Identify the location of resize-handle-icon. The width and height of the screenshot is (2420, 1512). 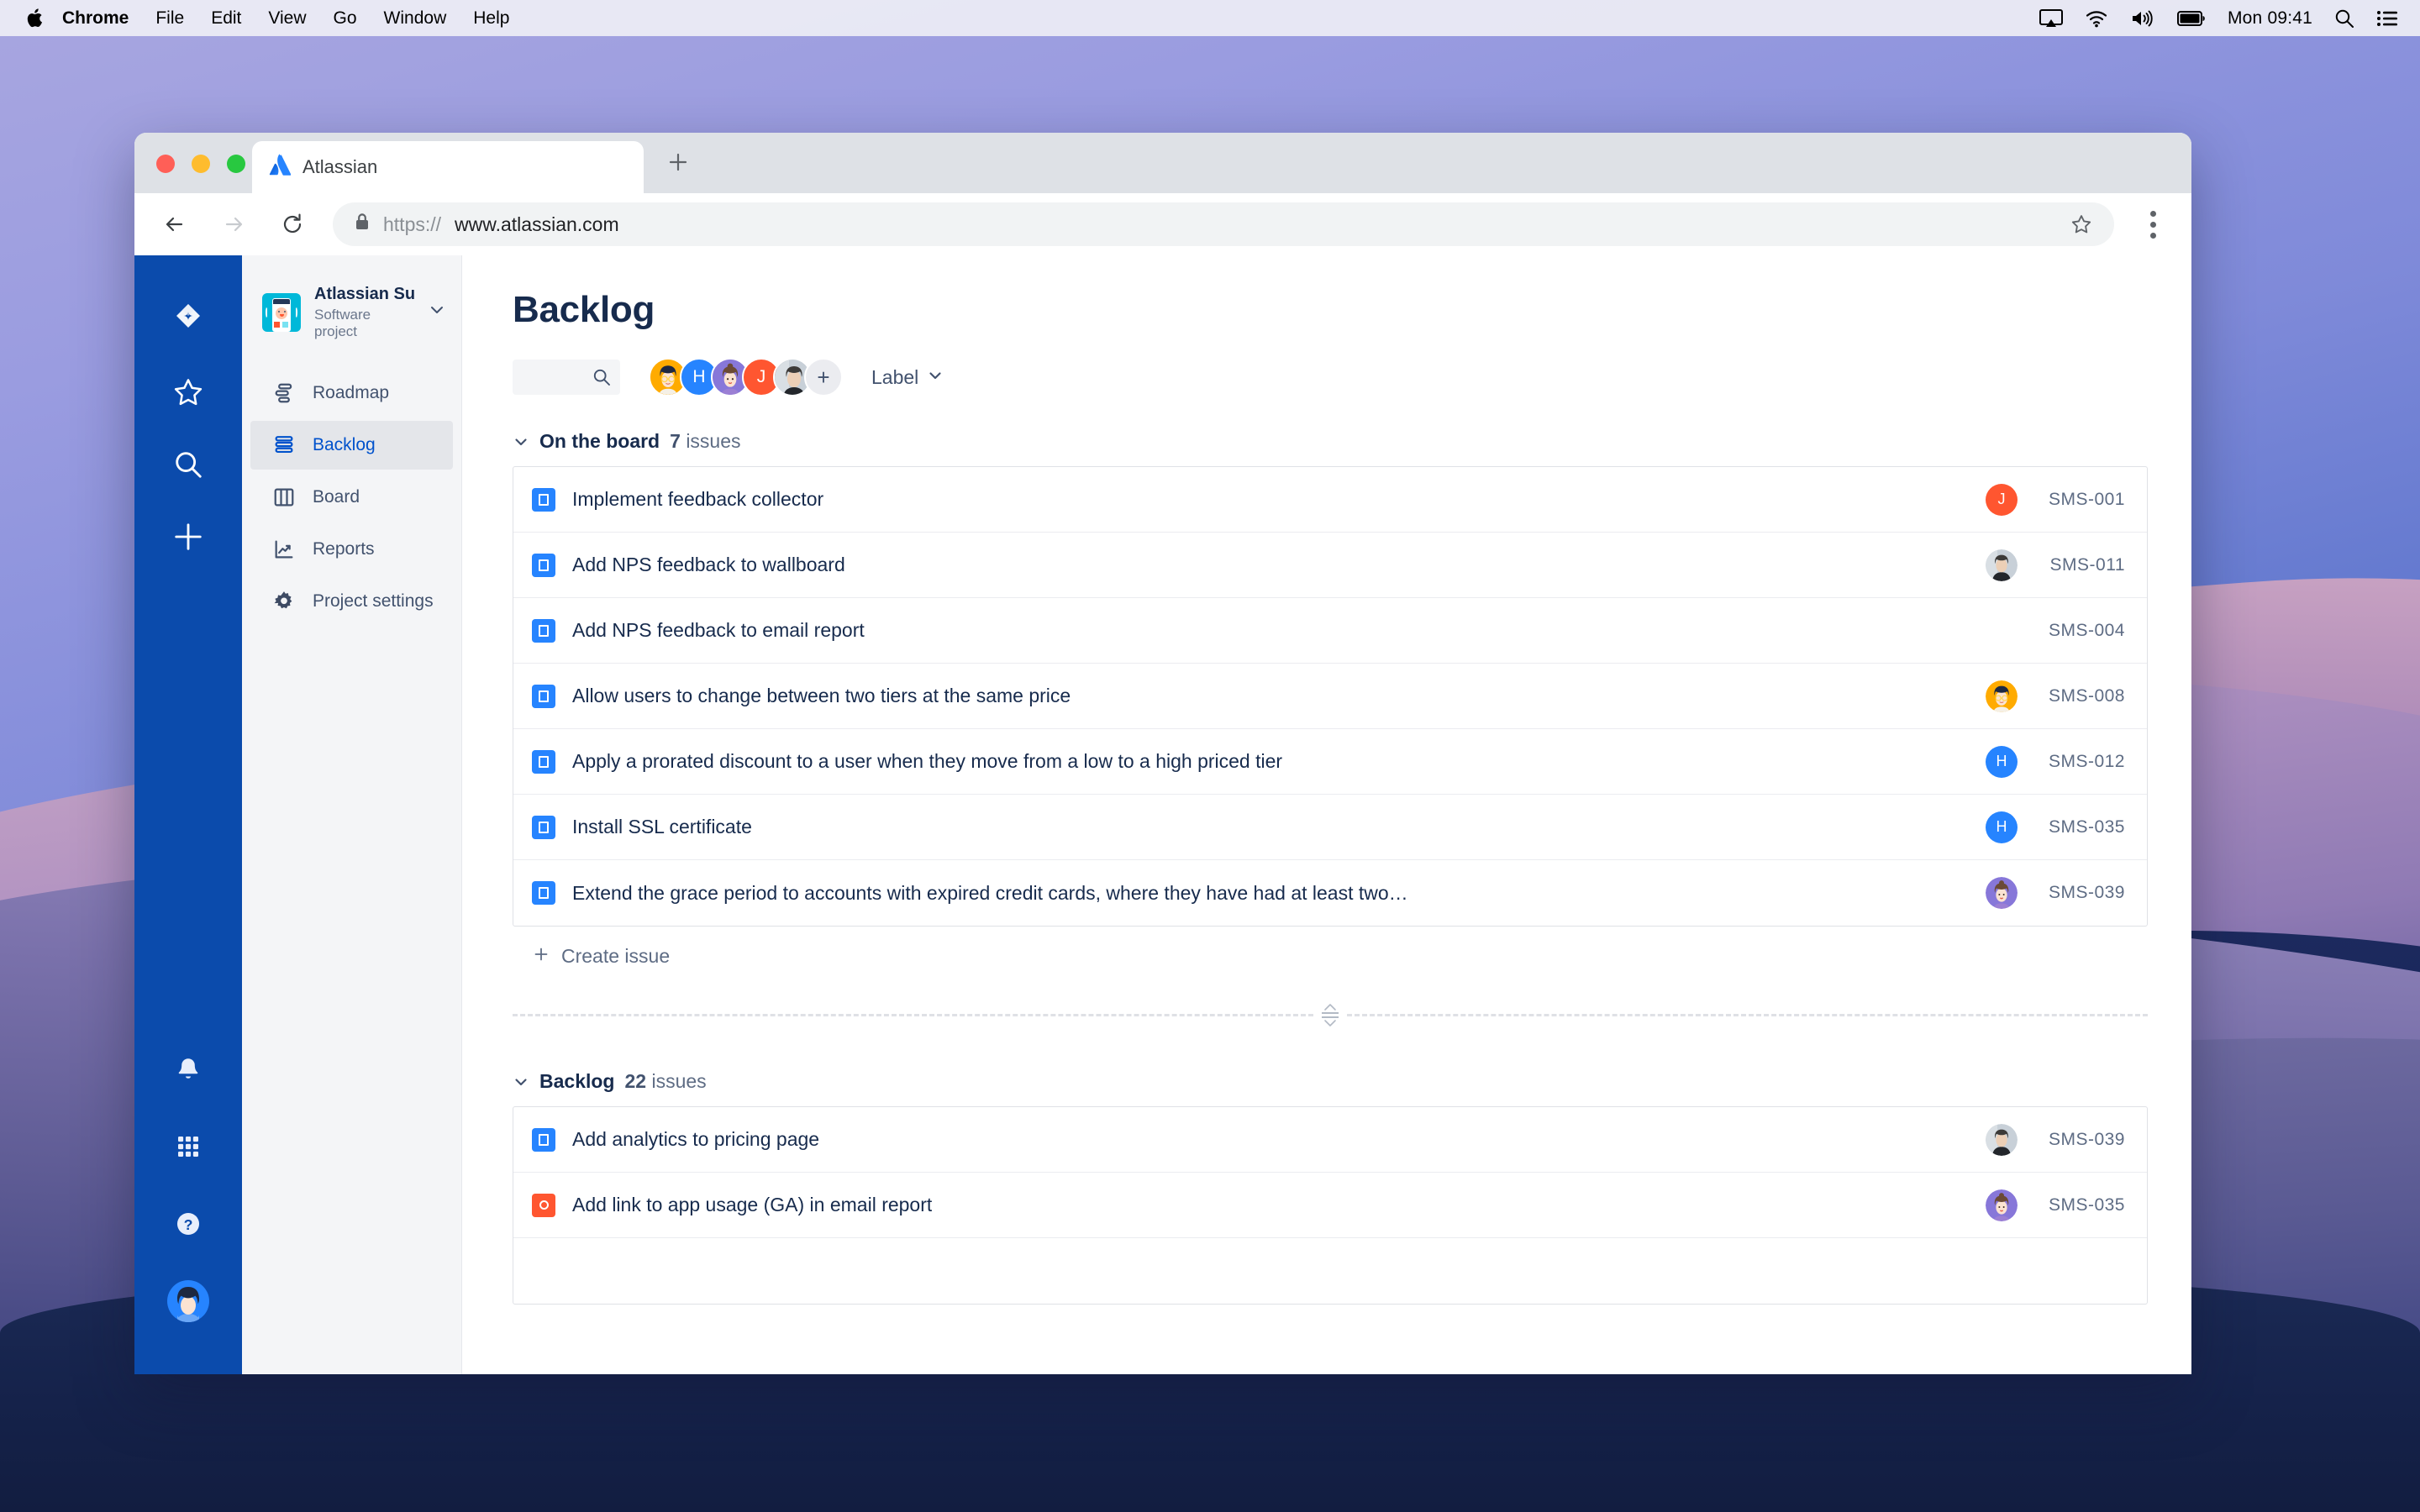
(1330, 1015).